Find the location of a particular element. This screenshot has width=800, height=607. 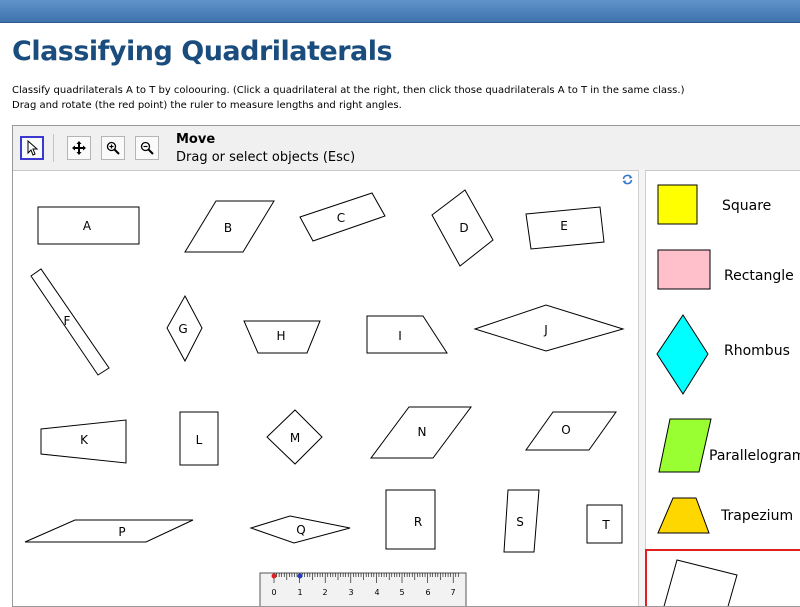

label-S: S is located at coordinates (520, 522).